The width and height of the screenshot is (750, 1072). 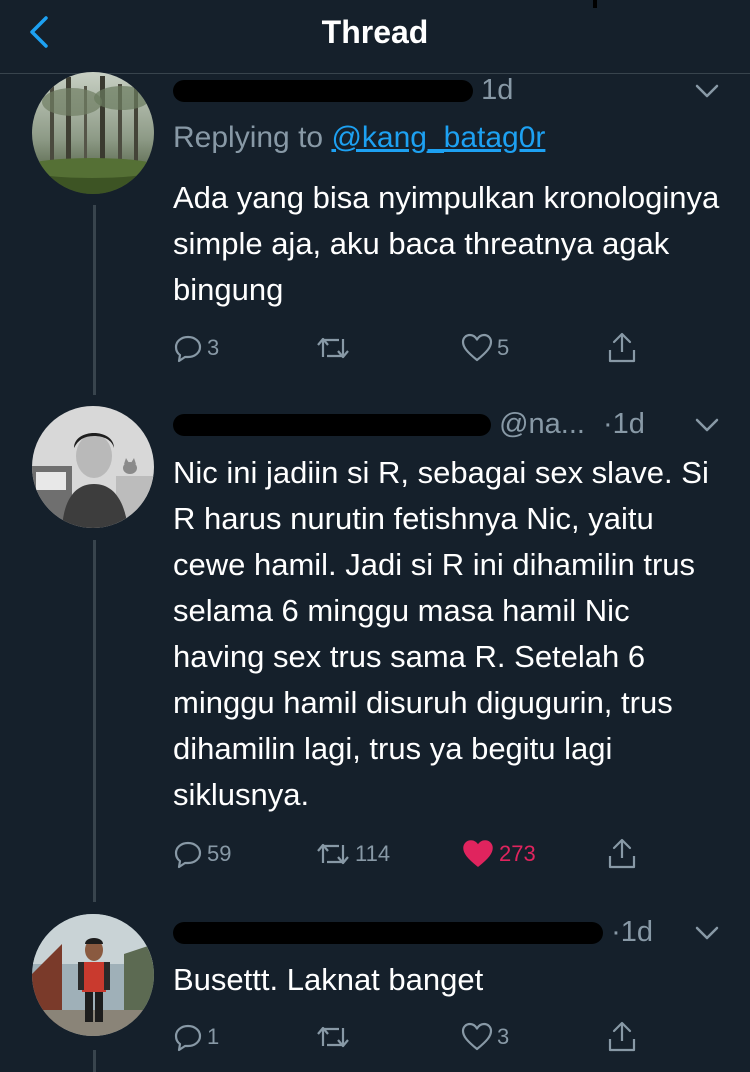 What do you see at coordinates (413, 348) in the screenshot?
I see `tweet-actions: 3 5` at bounding box center [413, 348].